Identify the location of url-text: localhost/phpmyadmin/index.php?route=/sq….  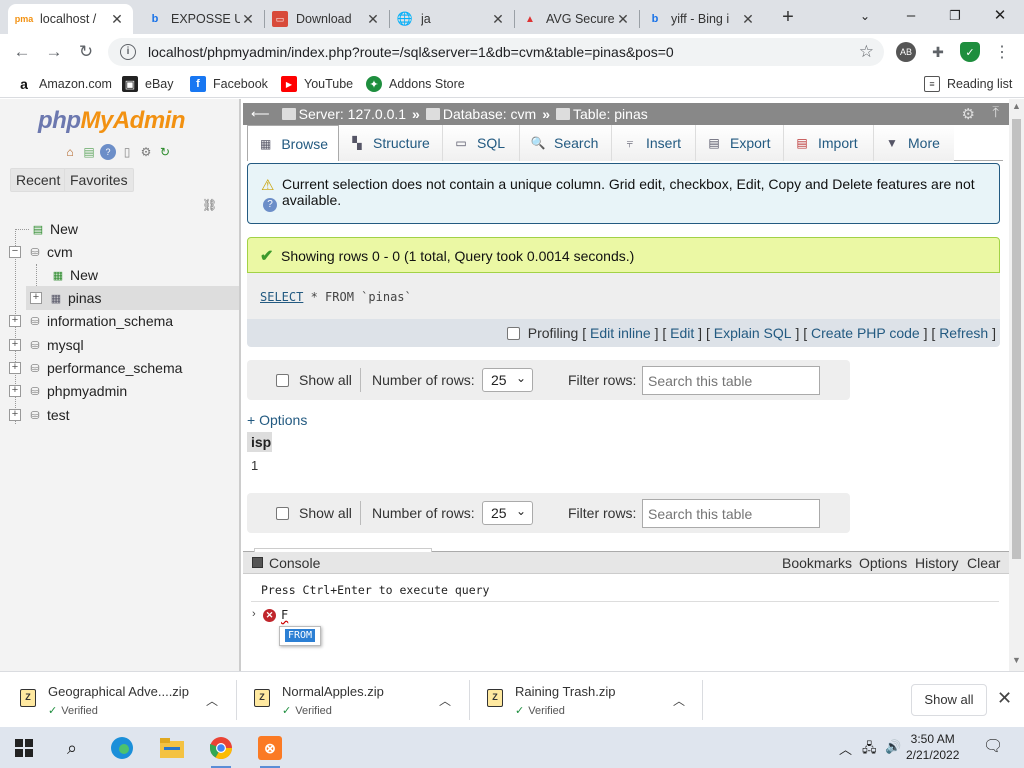
(503, 52).